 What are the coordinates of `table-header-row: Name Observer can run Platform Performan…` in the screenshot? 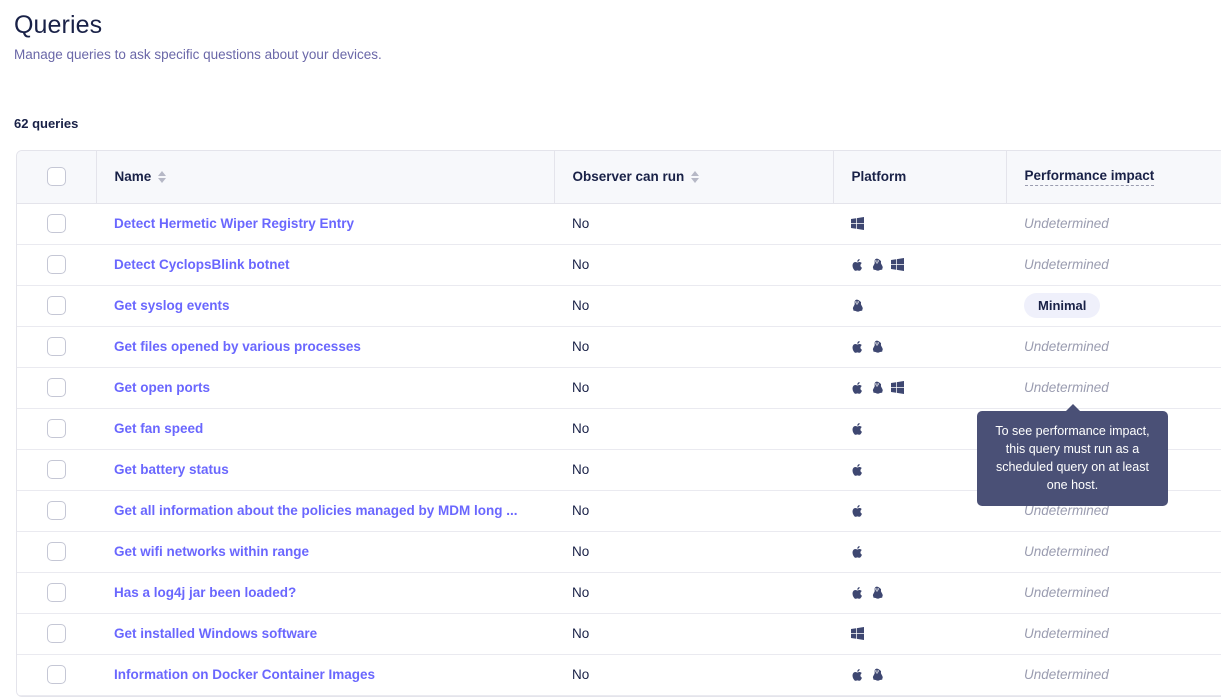 It's located at (619, 177).